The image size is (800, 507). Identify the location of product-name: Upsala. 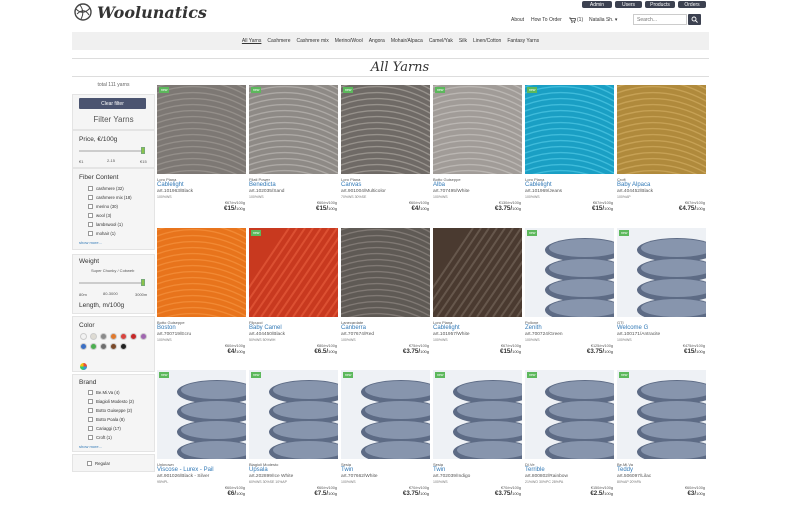
(293, 470).